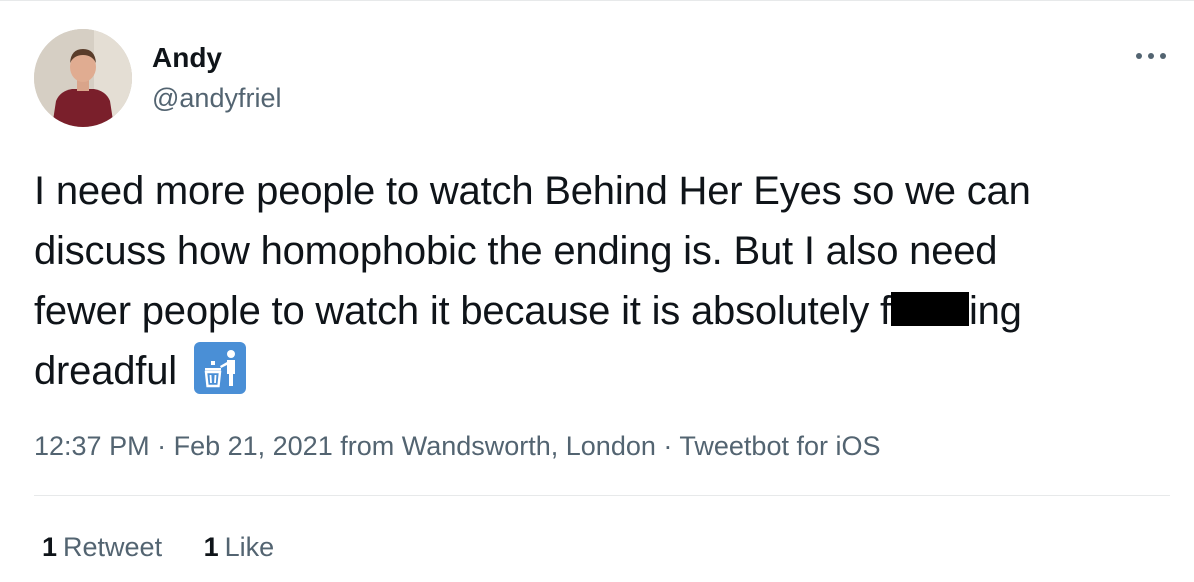  I want to click on tweet-stats: 1 Retweet 1 Like, so click(175, 547).